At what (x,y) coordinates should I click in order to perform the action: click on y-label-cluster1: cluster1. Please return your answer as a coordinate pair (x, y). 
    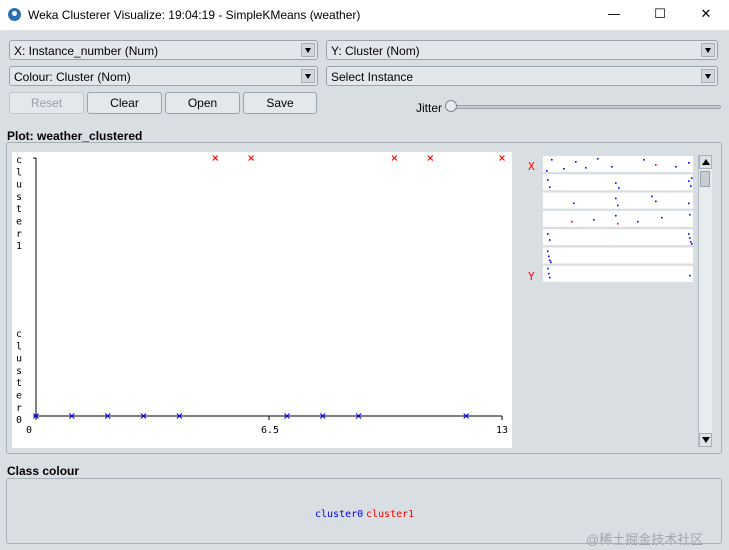
    Looking at the image, I should click on (19, 203).